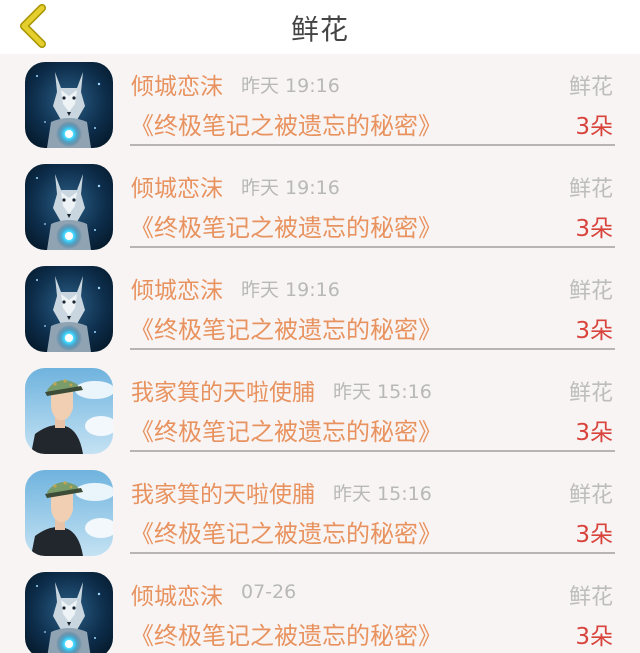  I want to click on app-header: 鲜花, so click(320, 27).